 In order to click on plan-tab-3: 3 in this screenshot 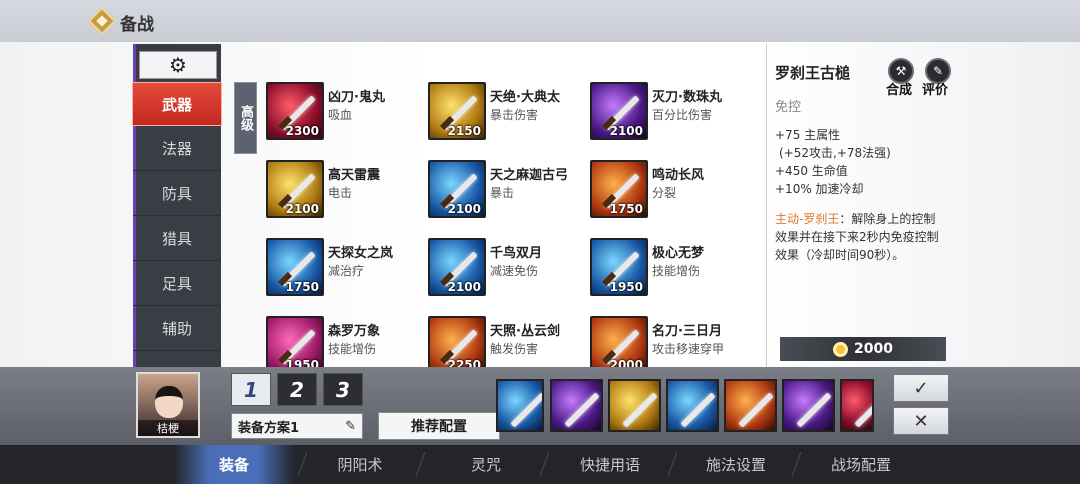, I will do `click(343, 389)`.